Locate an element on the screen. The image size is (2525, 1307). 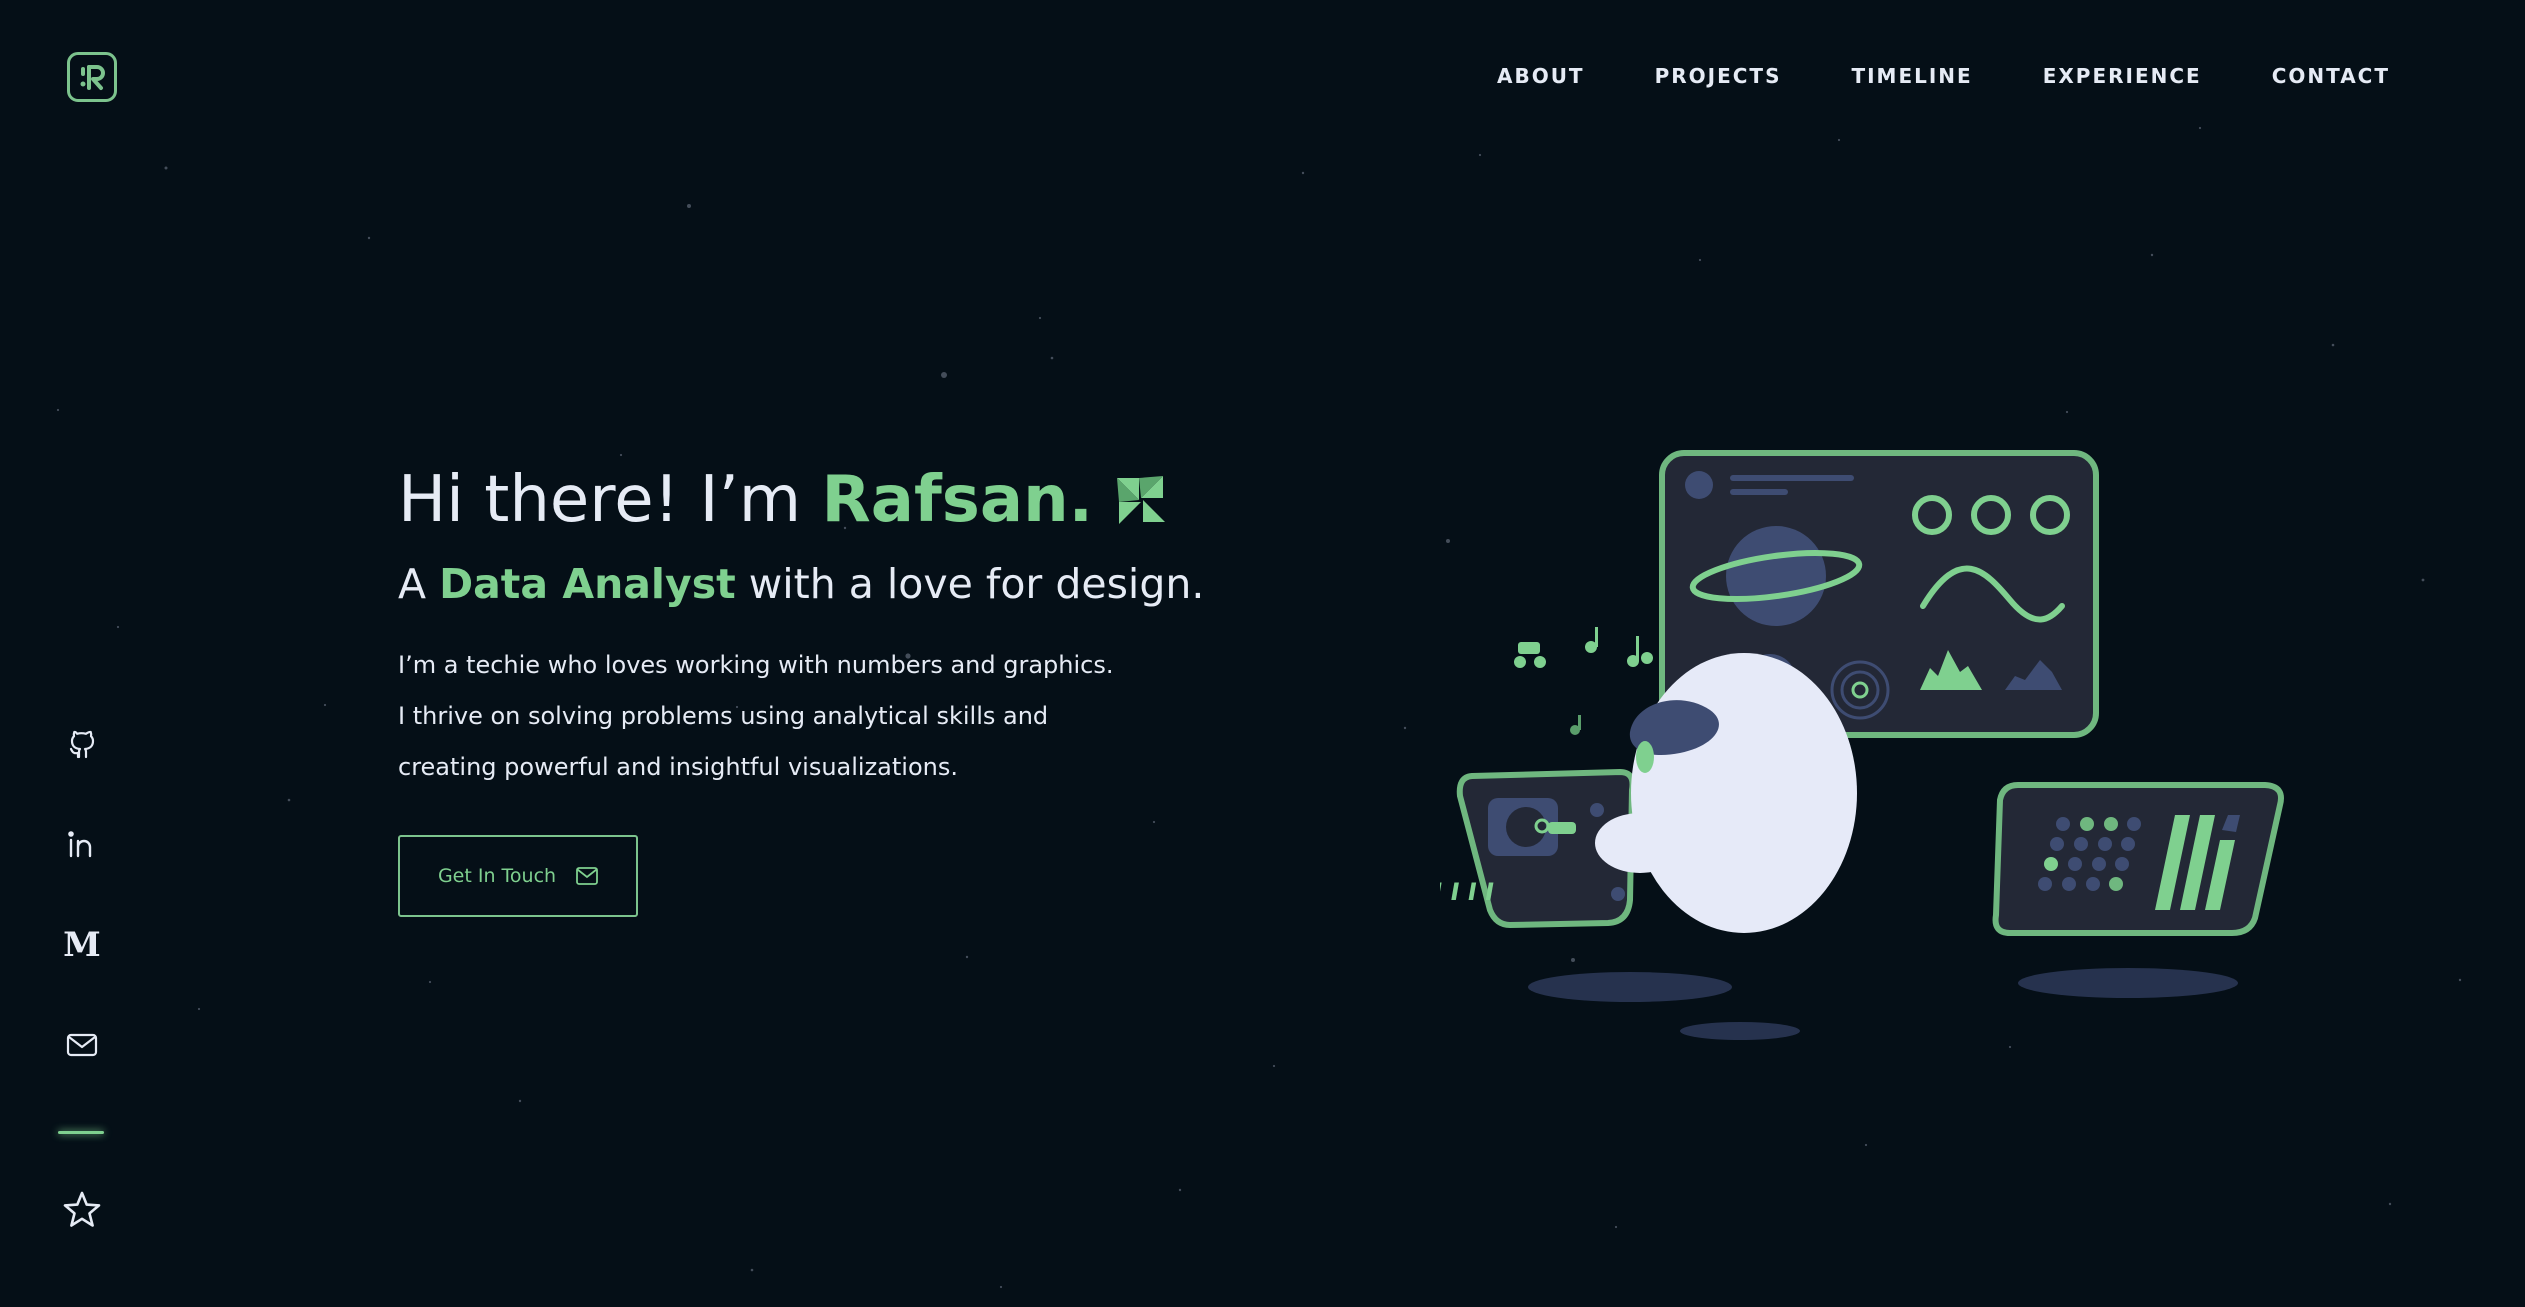
hero-greeting: Hi there! I’m is located at coordinates (610, 500).